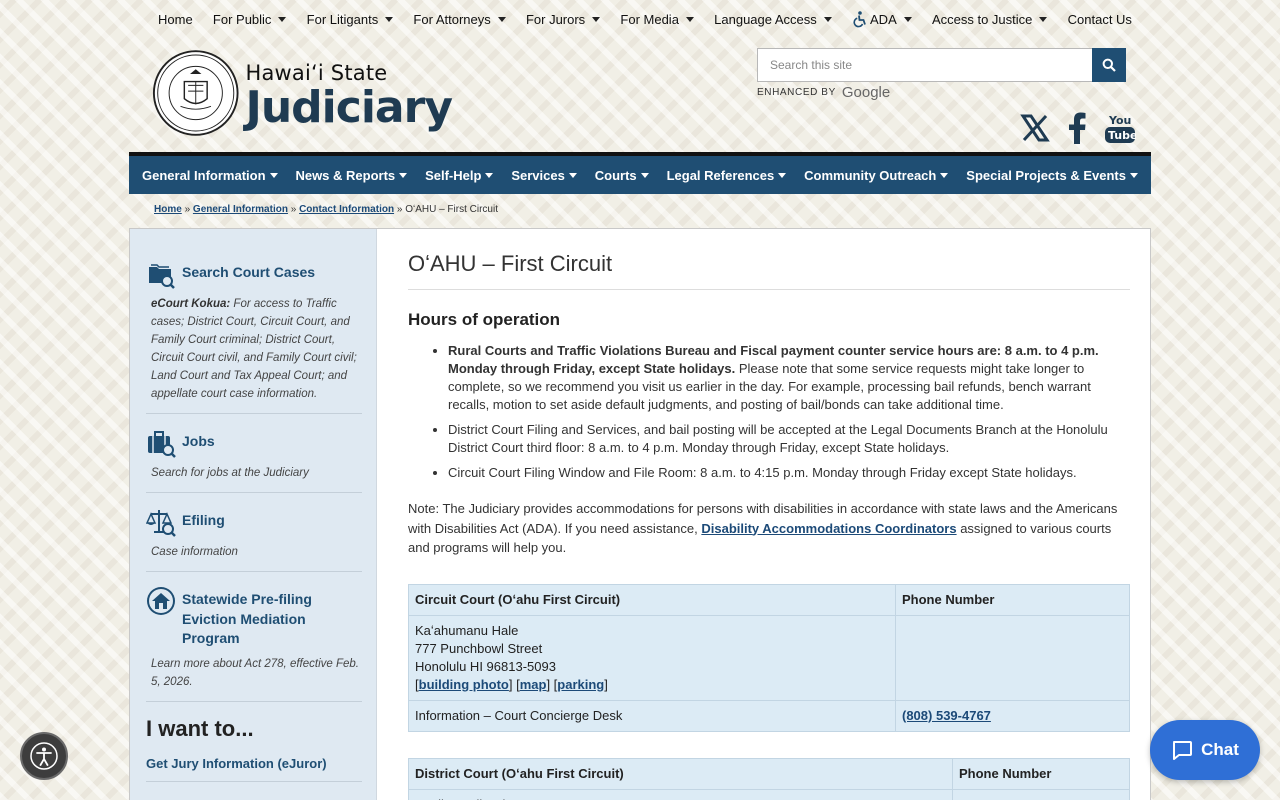 Image resolution: width=1280 pixels, height=800 pixels. Describe the element at coordinates (168, 209) in the screenshot. I see `breadcrumb-home: Home` at that location.